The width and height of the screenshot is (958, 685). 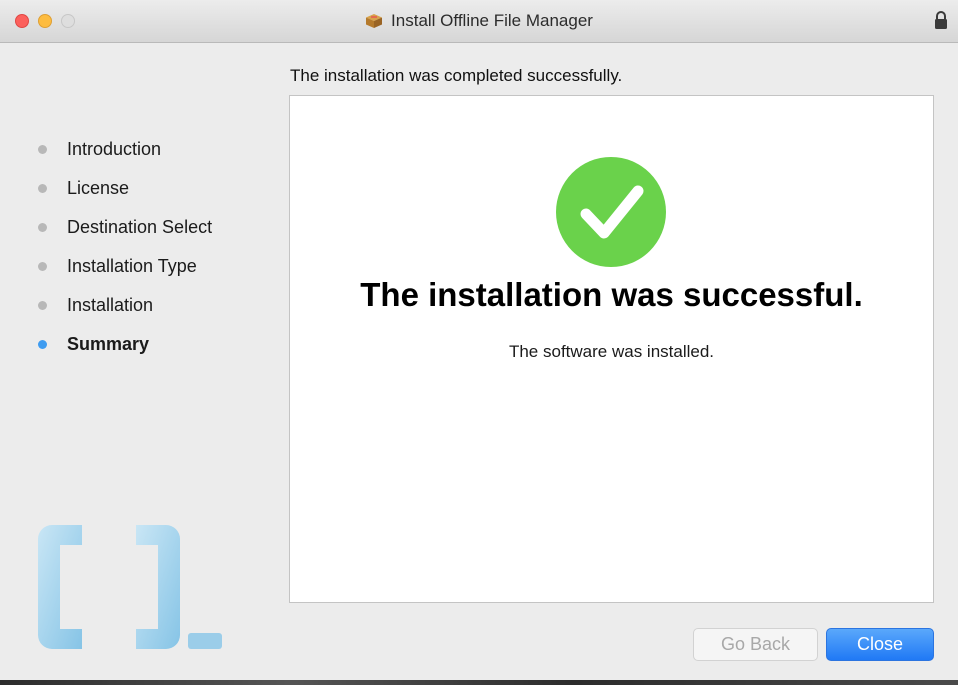 I want to click on window-title: Install Offline File Manager, so click(x=492, y=20).